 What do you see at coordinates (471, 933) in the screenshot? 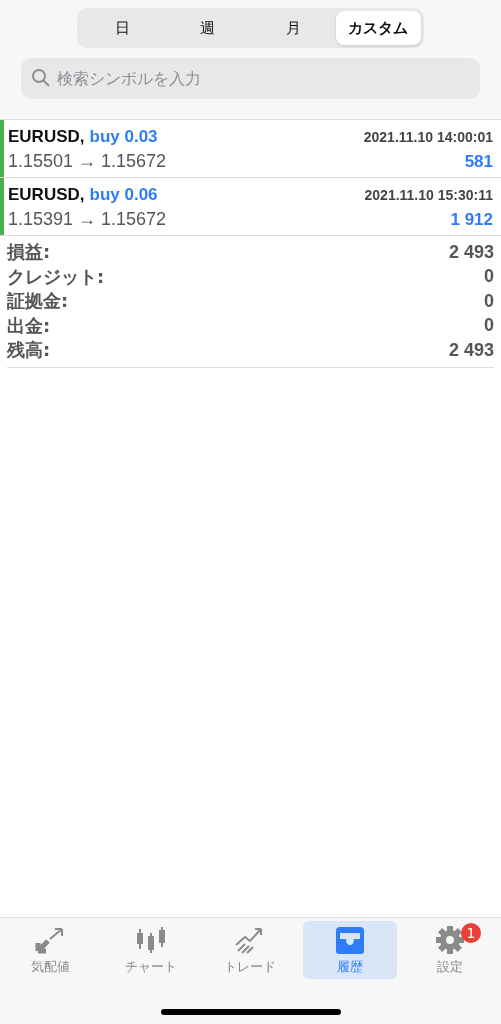
I see `notification-badge: 1` at bounding box center [471, 933].